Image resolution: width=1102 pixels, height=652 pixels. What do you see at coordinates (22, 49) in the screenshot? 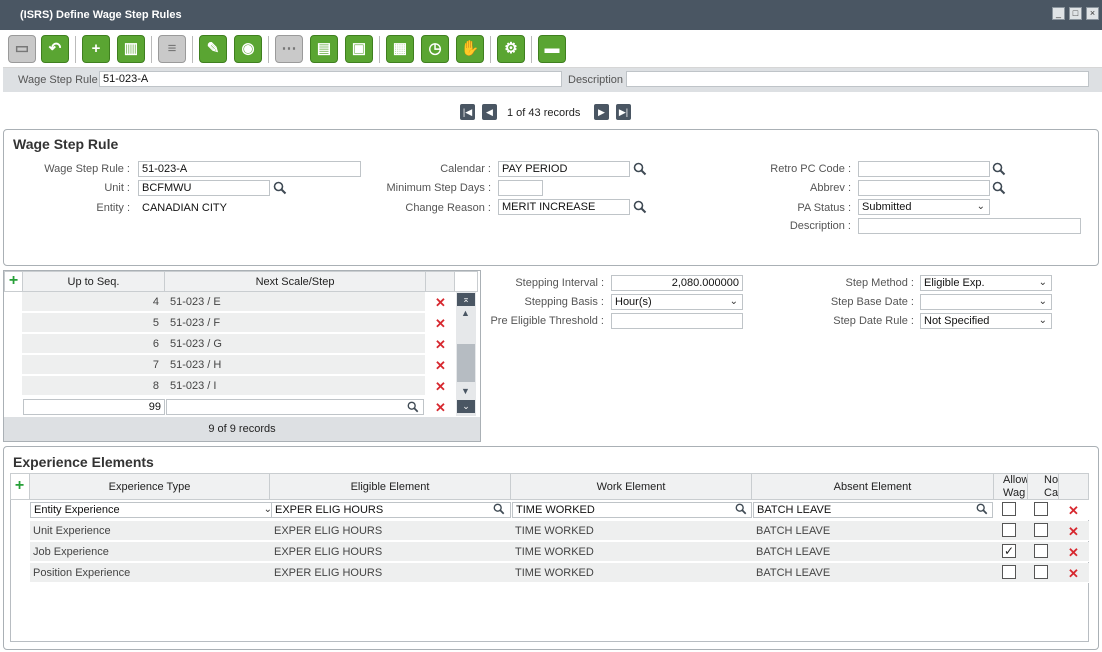
I see `save-icon: ▭` at bounding box center [22, 49].